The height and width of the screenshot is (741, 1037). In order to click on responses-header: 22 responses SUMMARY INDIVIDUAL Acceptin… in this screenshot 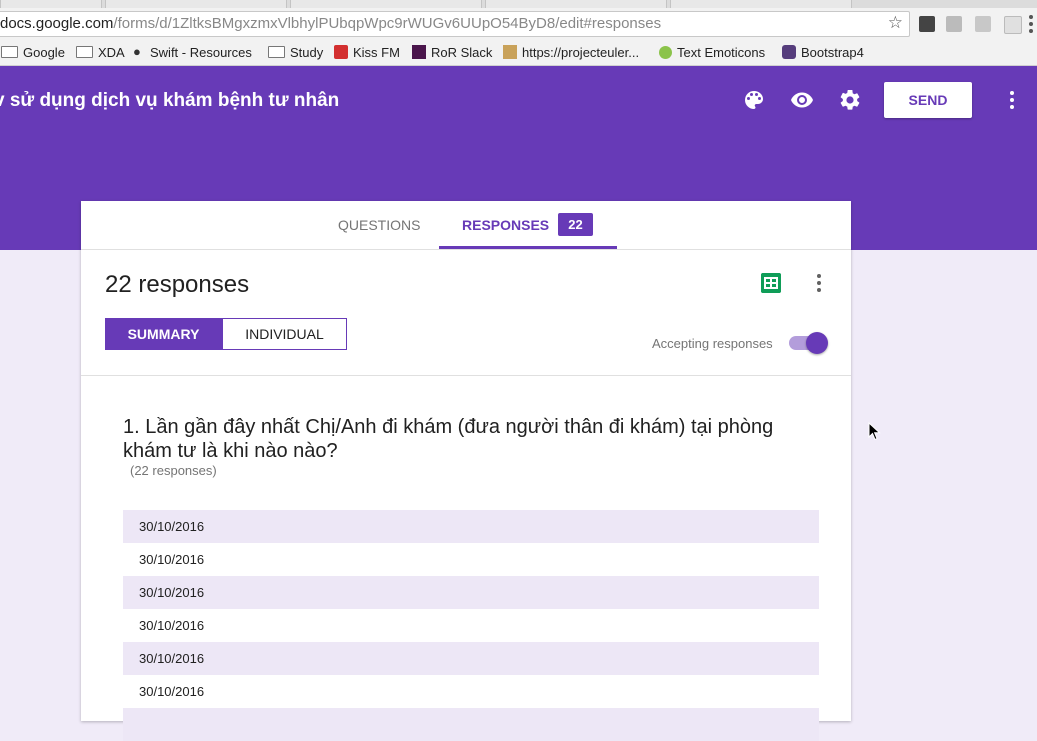, I will do `click(466, 313)`.